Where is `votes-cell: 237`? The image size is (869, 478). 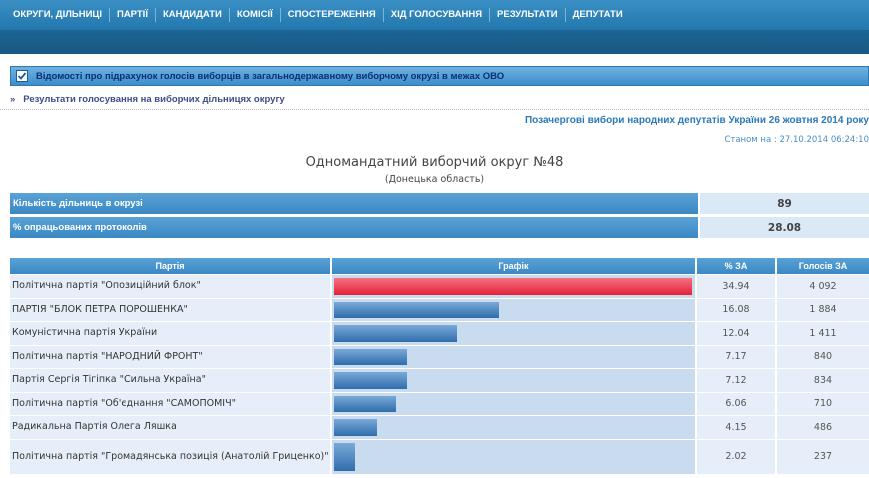
votes-cell: 237 is located at coordinates (823, 456).